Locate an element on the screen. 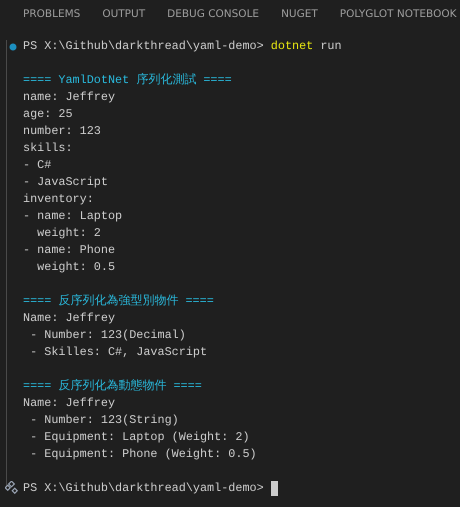 This screenshot has width=460, height=507. output-heading: ==== YamlDotNet 序列化測試 ==== is located at coordinates (128, 80).